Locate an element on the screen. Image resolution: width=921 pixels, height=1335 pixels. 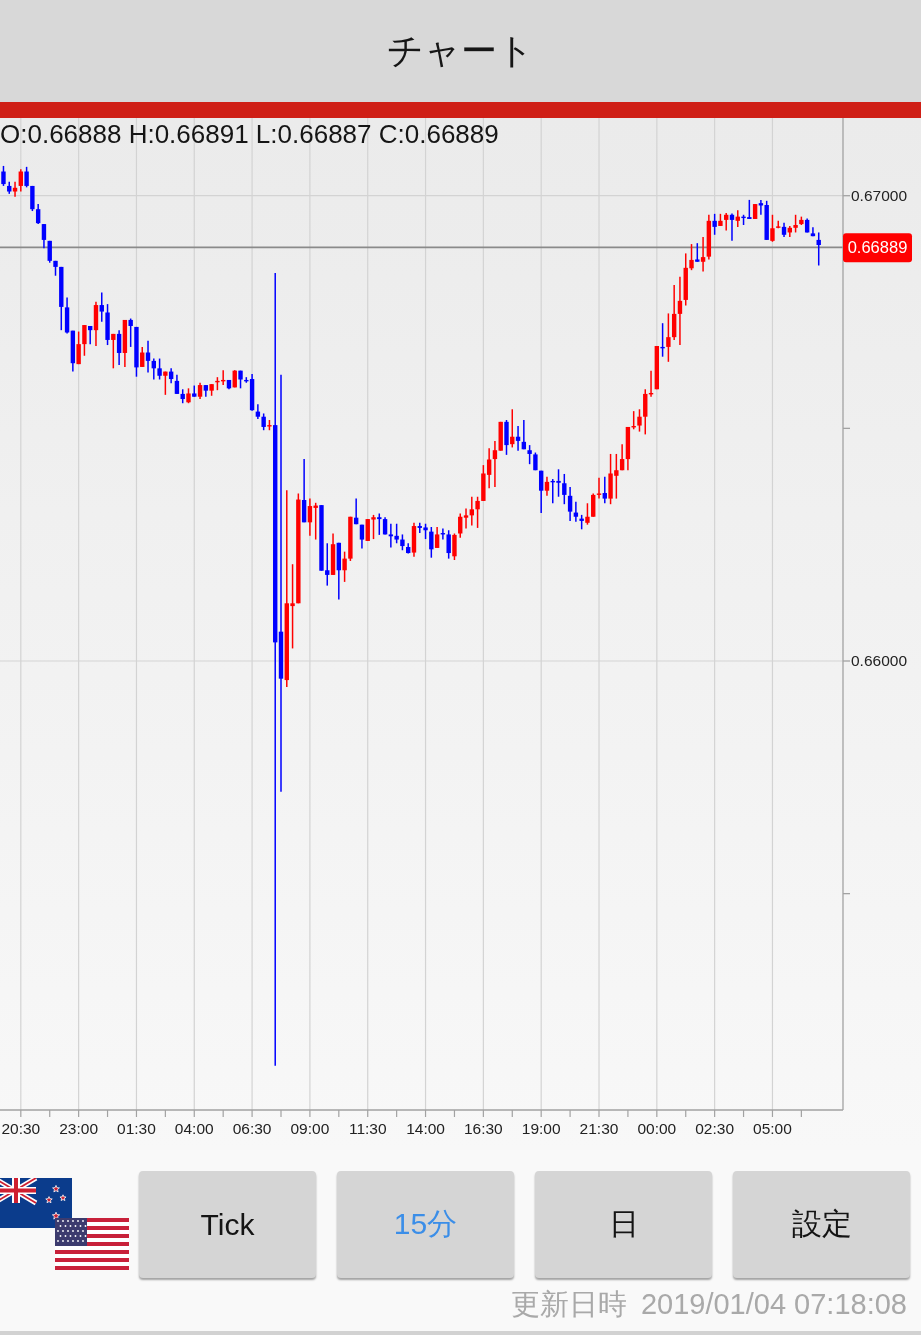
time-axis-label: 02:30 is located at coordinates (715, 1128).